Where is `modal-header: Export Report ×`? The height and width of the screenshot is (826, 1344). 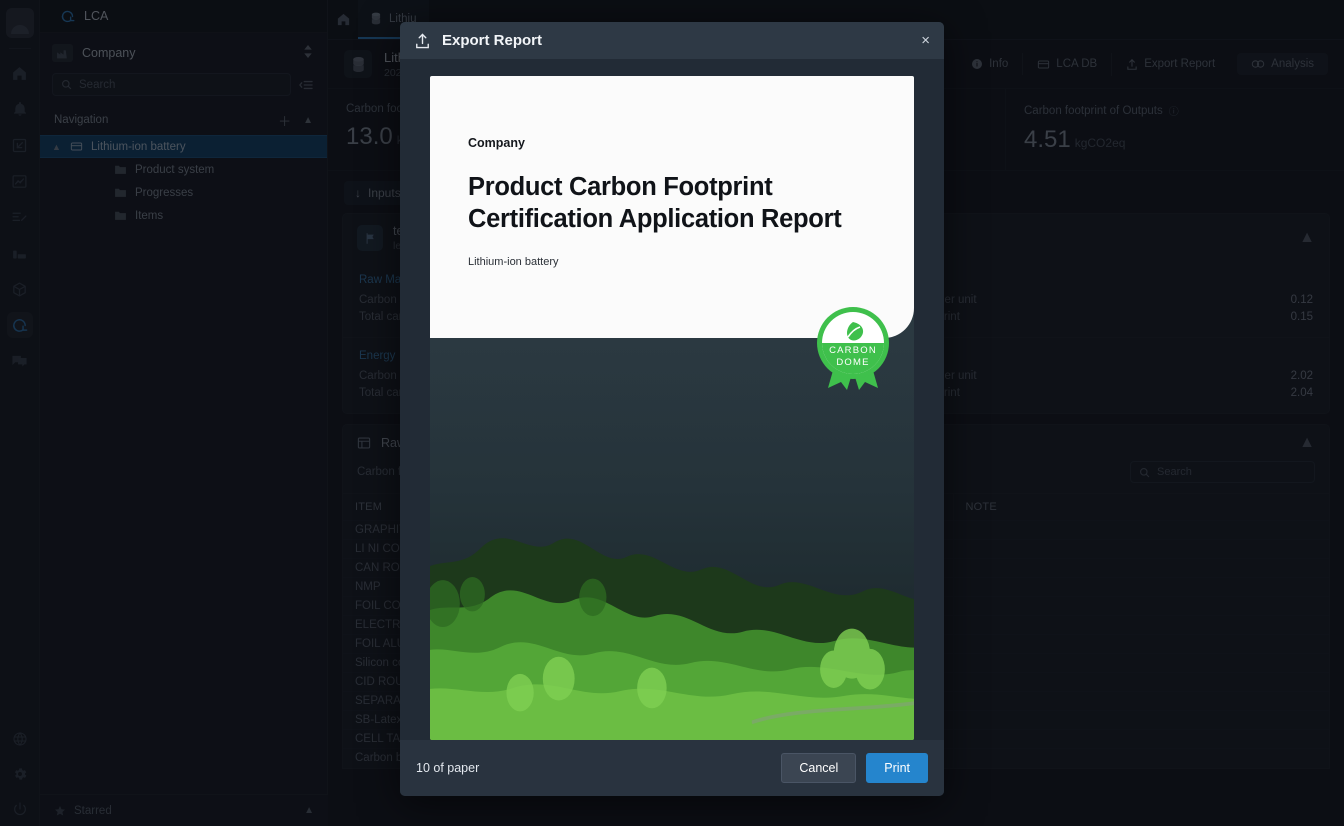 modal-header: Export Report × is located at coordinates (672, 40).